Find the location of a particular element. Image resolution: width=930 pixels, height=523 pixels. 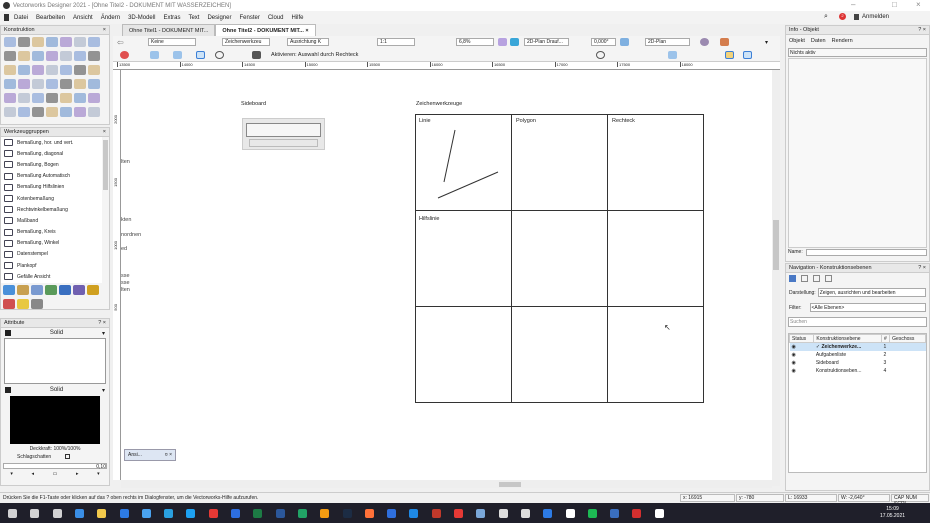

vertical-scrollbar is located at coordinates (776, 278).